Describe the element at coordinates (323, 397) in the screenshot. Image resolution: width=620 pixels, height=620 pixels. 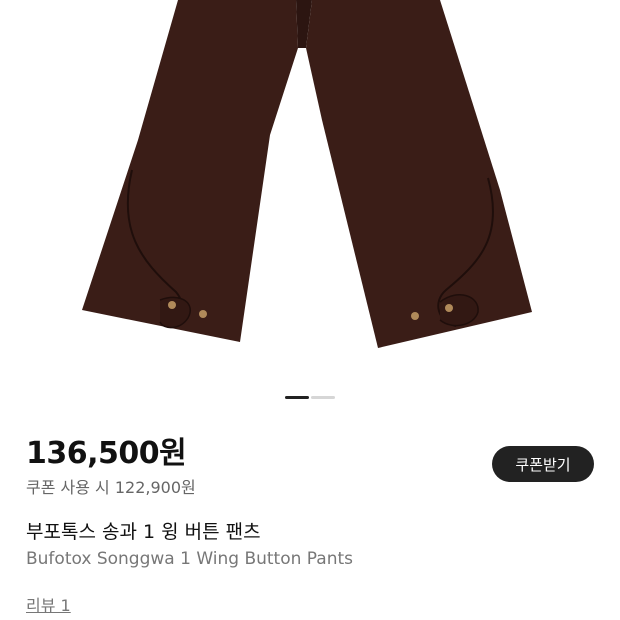
I see `carousel-dot` at that location.